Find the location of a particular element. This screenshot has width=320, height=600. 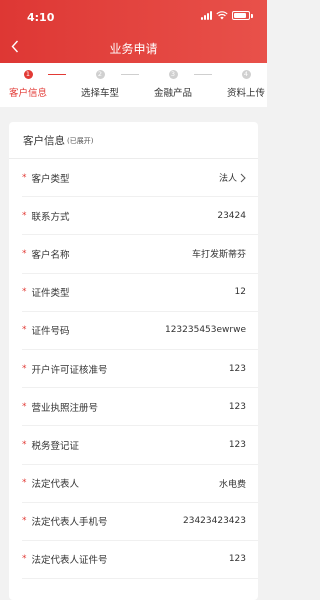

status-bar: 4:10 is located at coordinates (133, 15).